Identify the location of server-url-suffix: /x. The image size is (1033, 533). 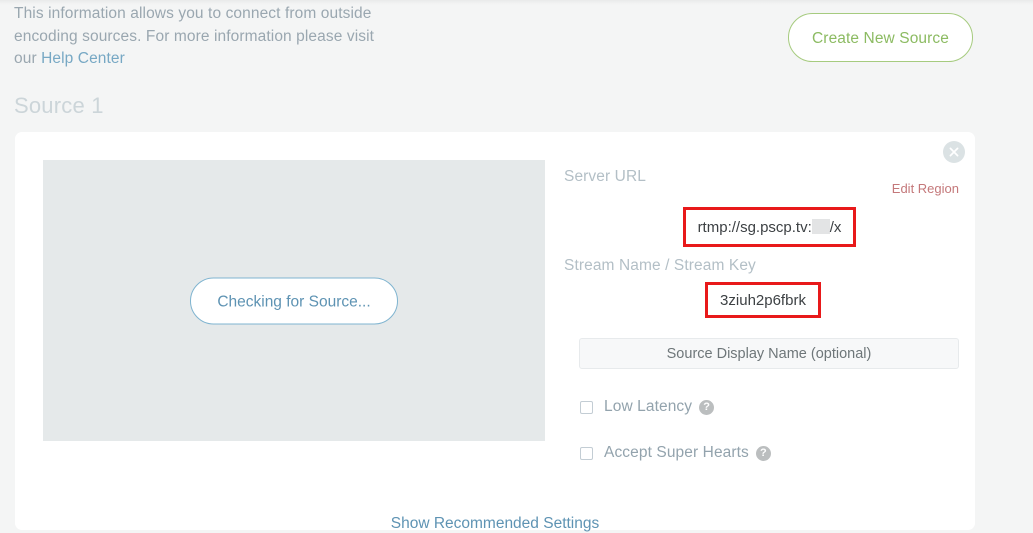
(835, 227).